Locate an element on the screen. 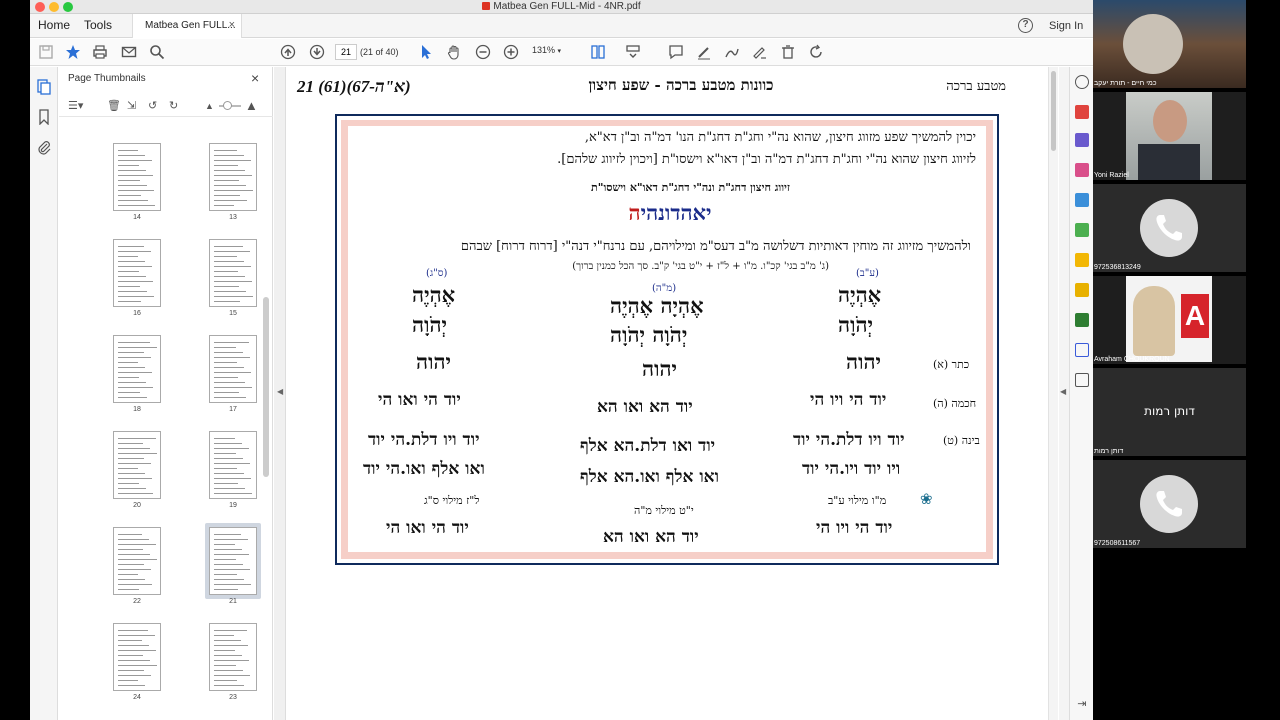  document-tab: Matbea Gen FULL... × is located at coordinates (187, 26).